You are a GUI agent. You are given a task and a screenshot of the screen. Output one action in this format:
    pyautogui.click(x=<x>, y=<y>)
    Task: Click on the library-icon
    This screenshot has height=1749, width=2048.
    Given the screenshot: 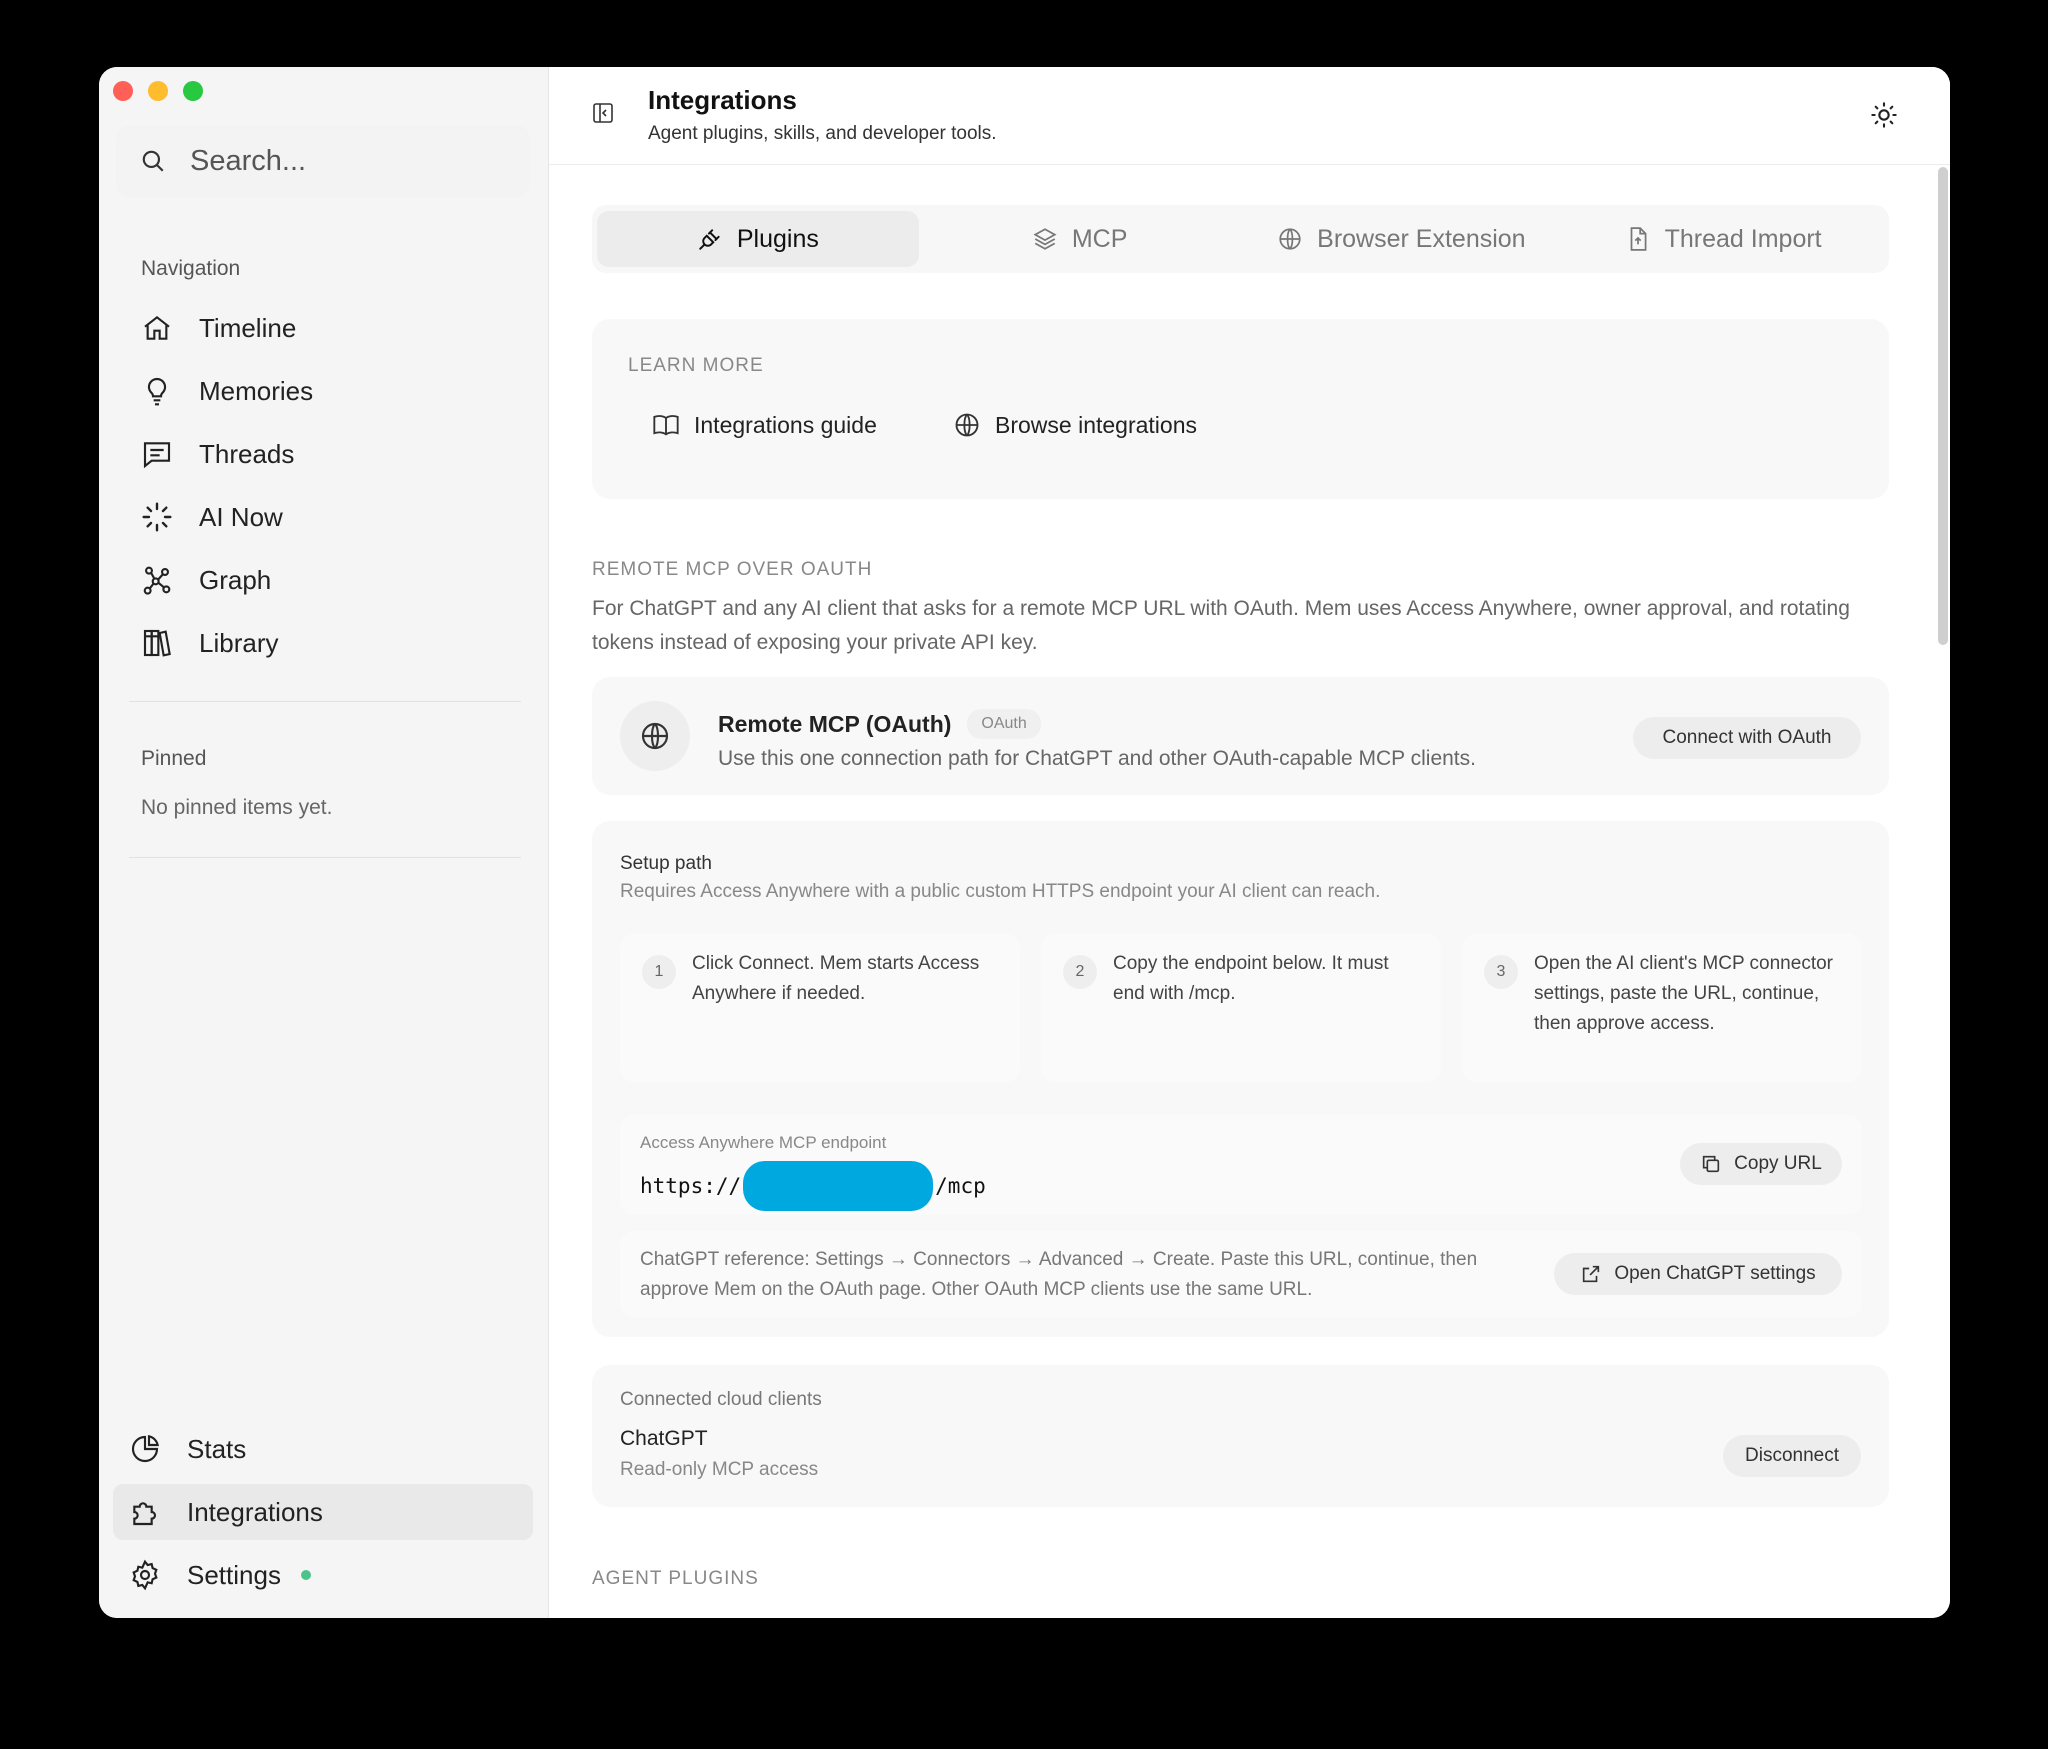 What is the action you would take?
    pyautogui.click(x=157, y=643)
    